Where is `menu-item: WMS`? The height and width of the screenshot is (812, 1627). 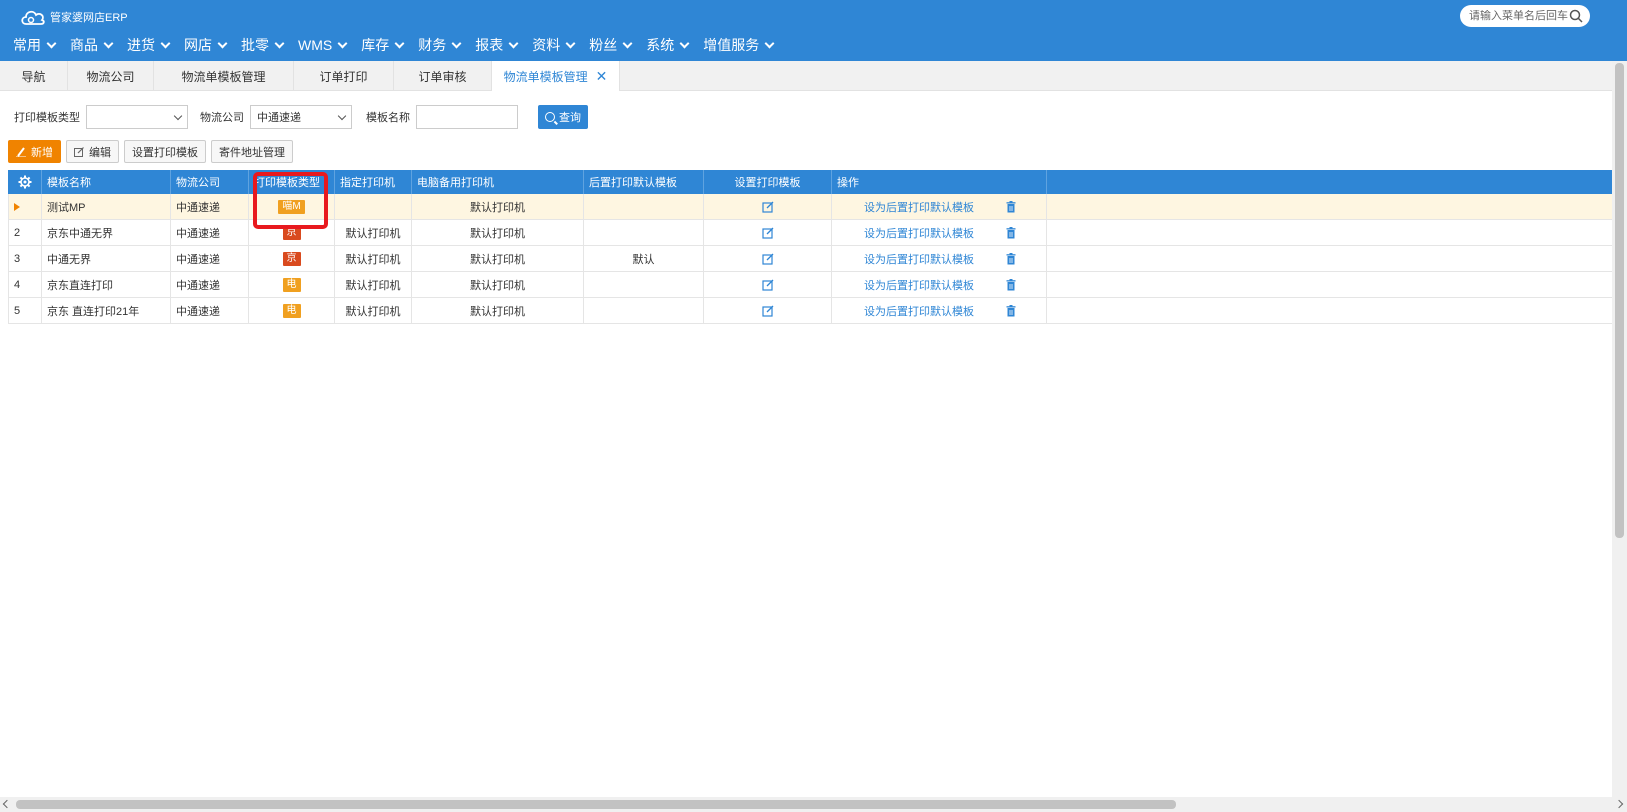
menu-item: WMS is located at coordinates (323, 45).